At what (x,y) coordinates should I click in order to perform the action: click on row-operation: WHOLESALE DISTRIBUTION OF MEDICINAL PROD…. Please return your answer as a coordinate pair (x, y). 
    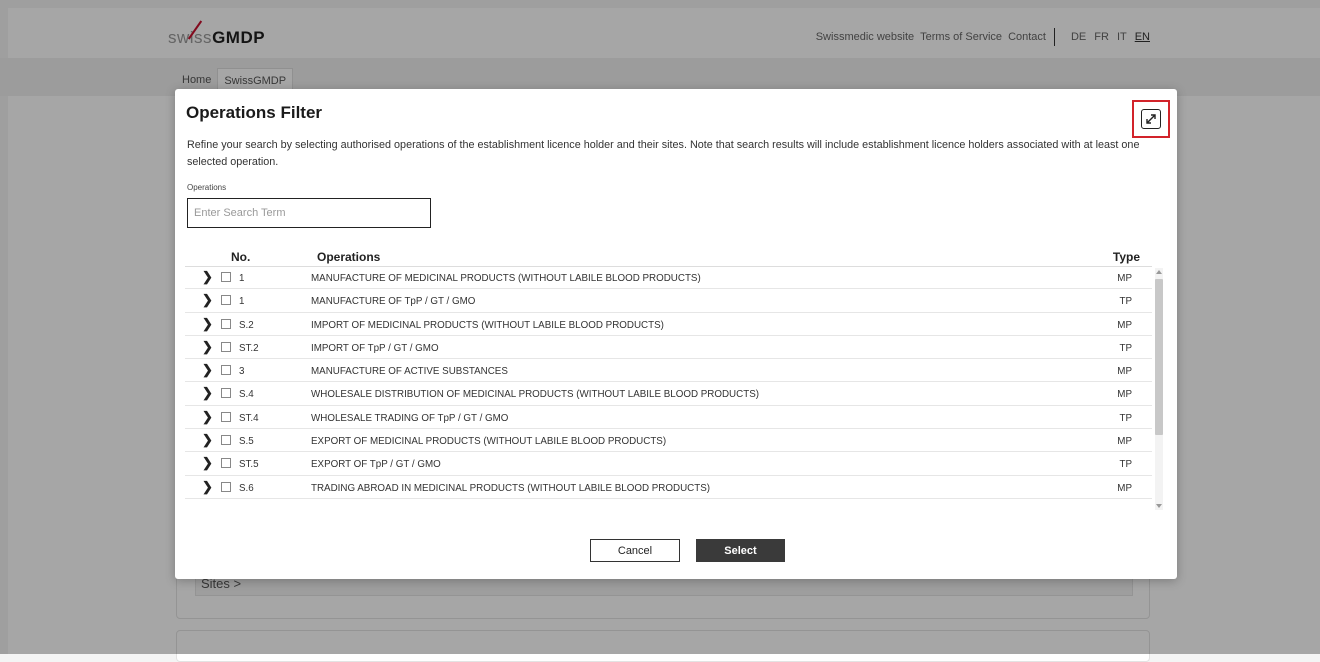
    Looking at the image, I should click on (535, 395).